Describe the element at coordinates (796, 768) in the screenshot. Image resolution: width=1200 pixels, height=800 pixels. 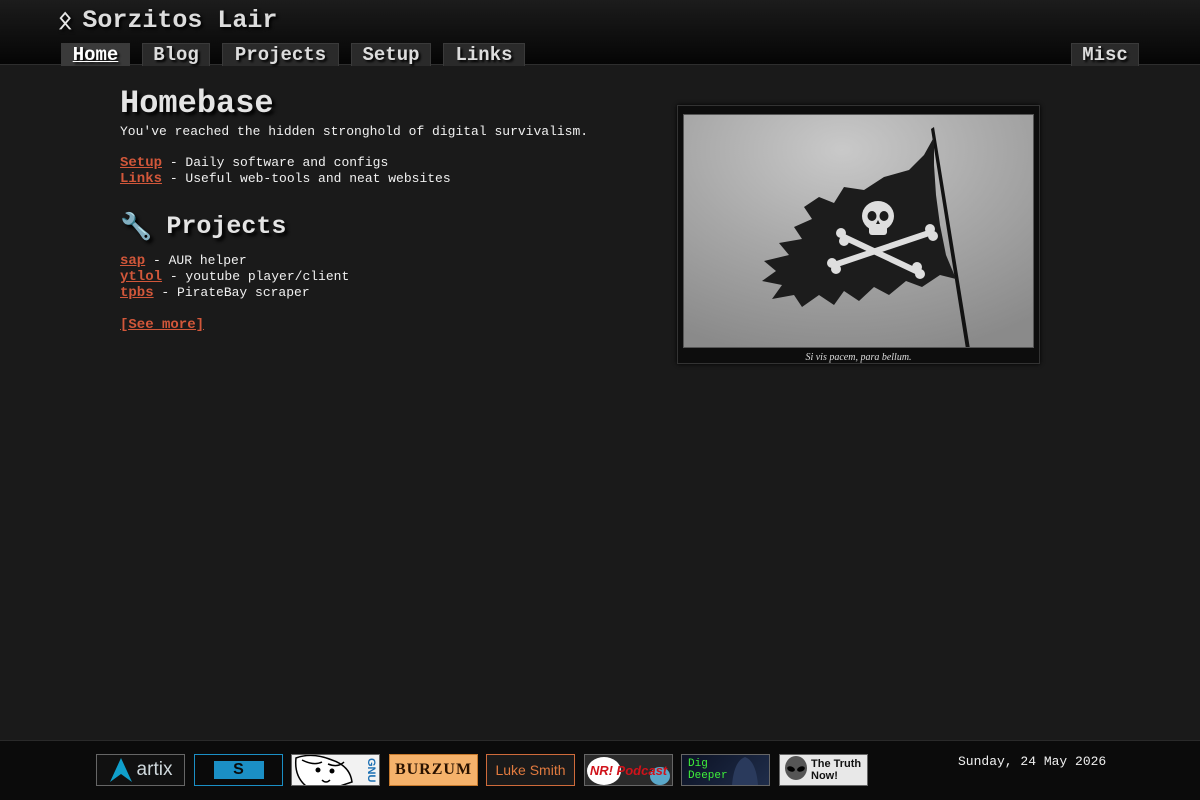
I see `alien-head-icon` at that location.